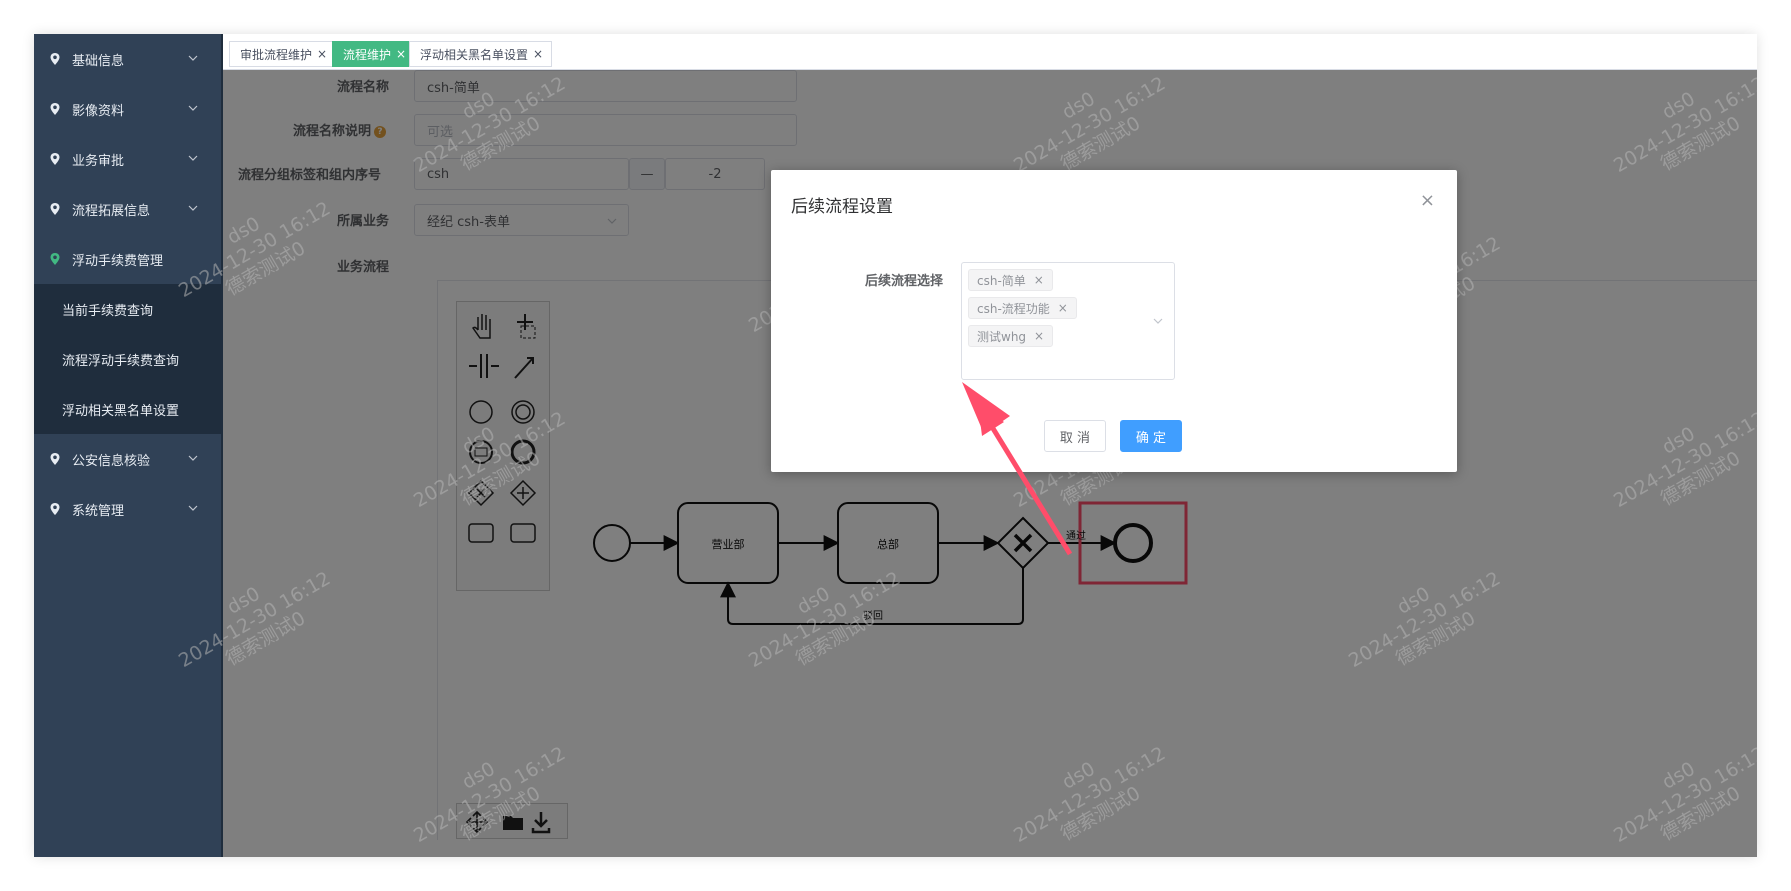 Image resolution: width=1791 pixels, height=891 pixels. I want to click on tab-label: 流程维护, so click(367, 54).